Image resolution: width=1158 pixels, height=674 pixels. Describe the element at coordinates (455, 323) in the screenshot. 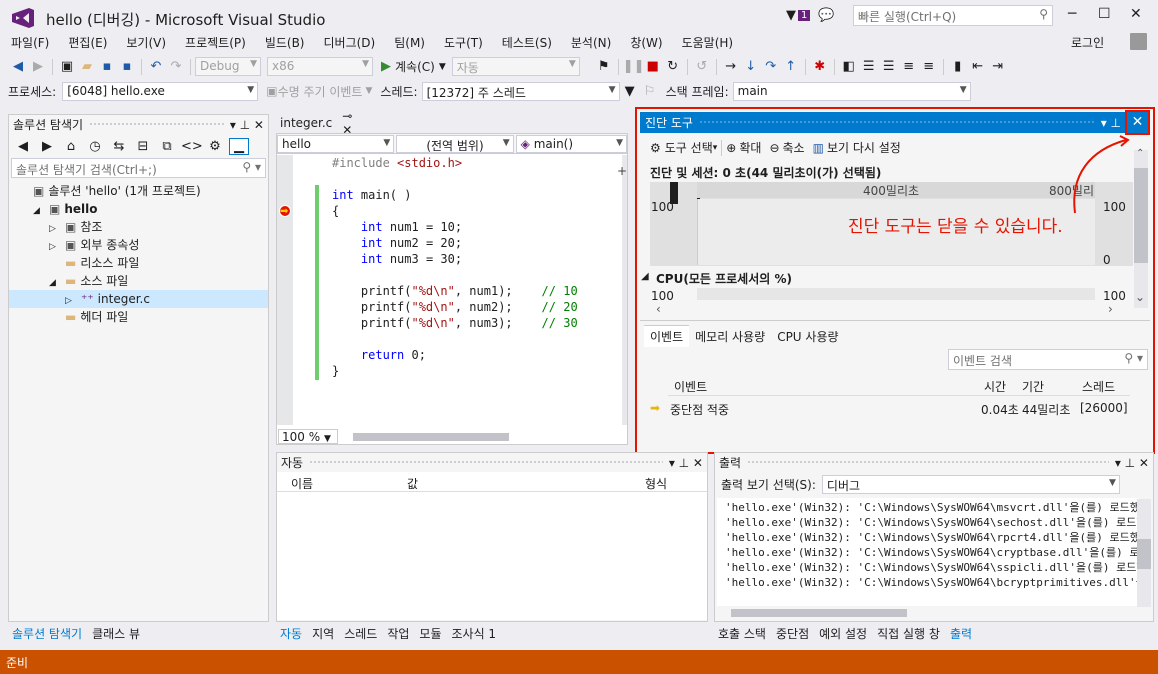

I see `code-line: printf("%d\n", num3); // 30` at that location.